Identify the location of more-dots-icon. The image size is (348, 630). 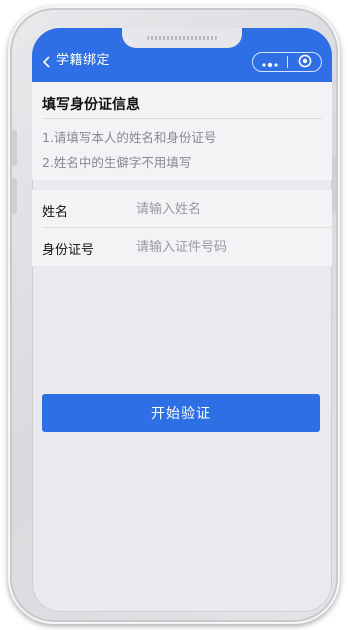
(270, 62).